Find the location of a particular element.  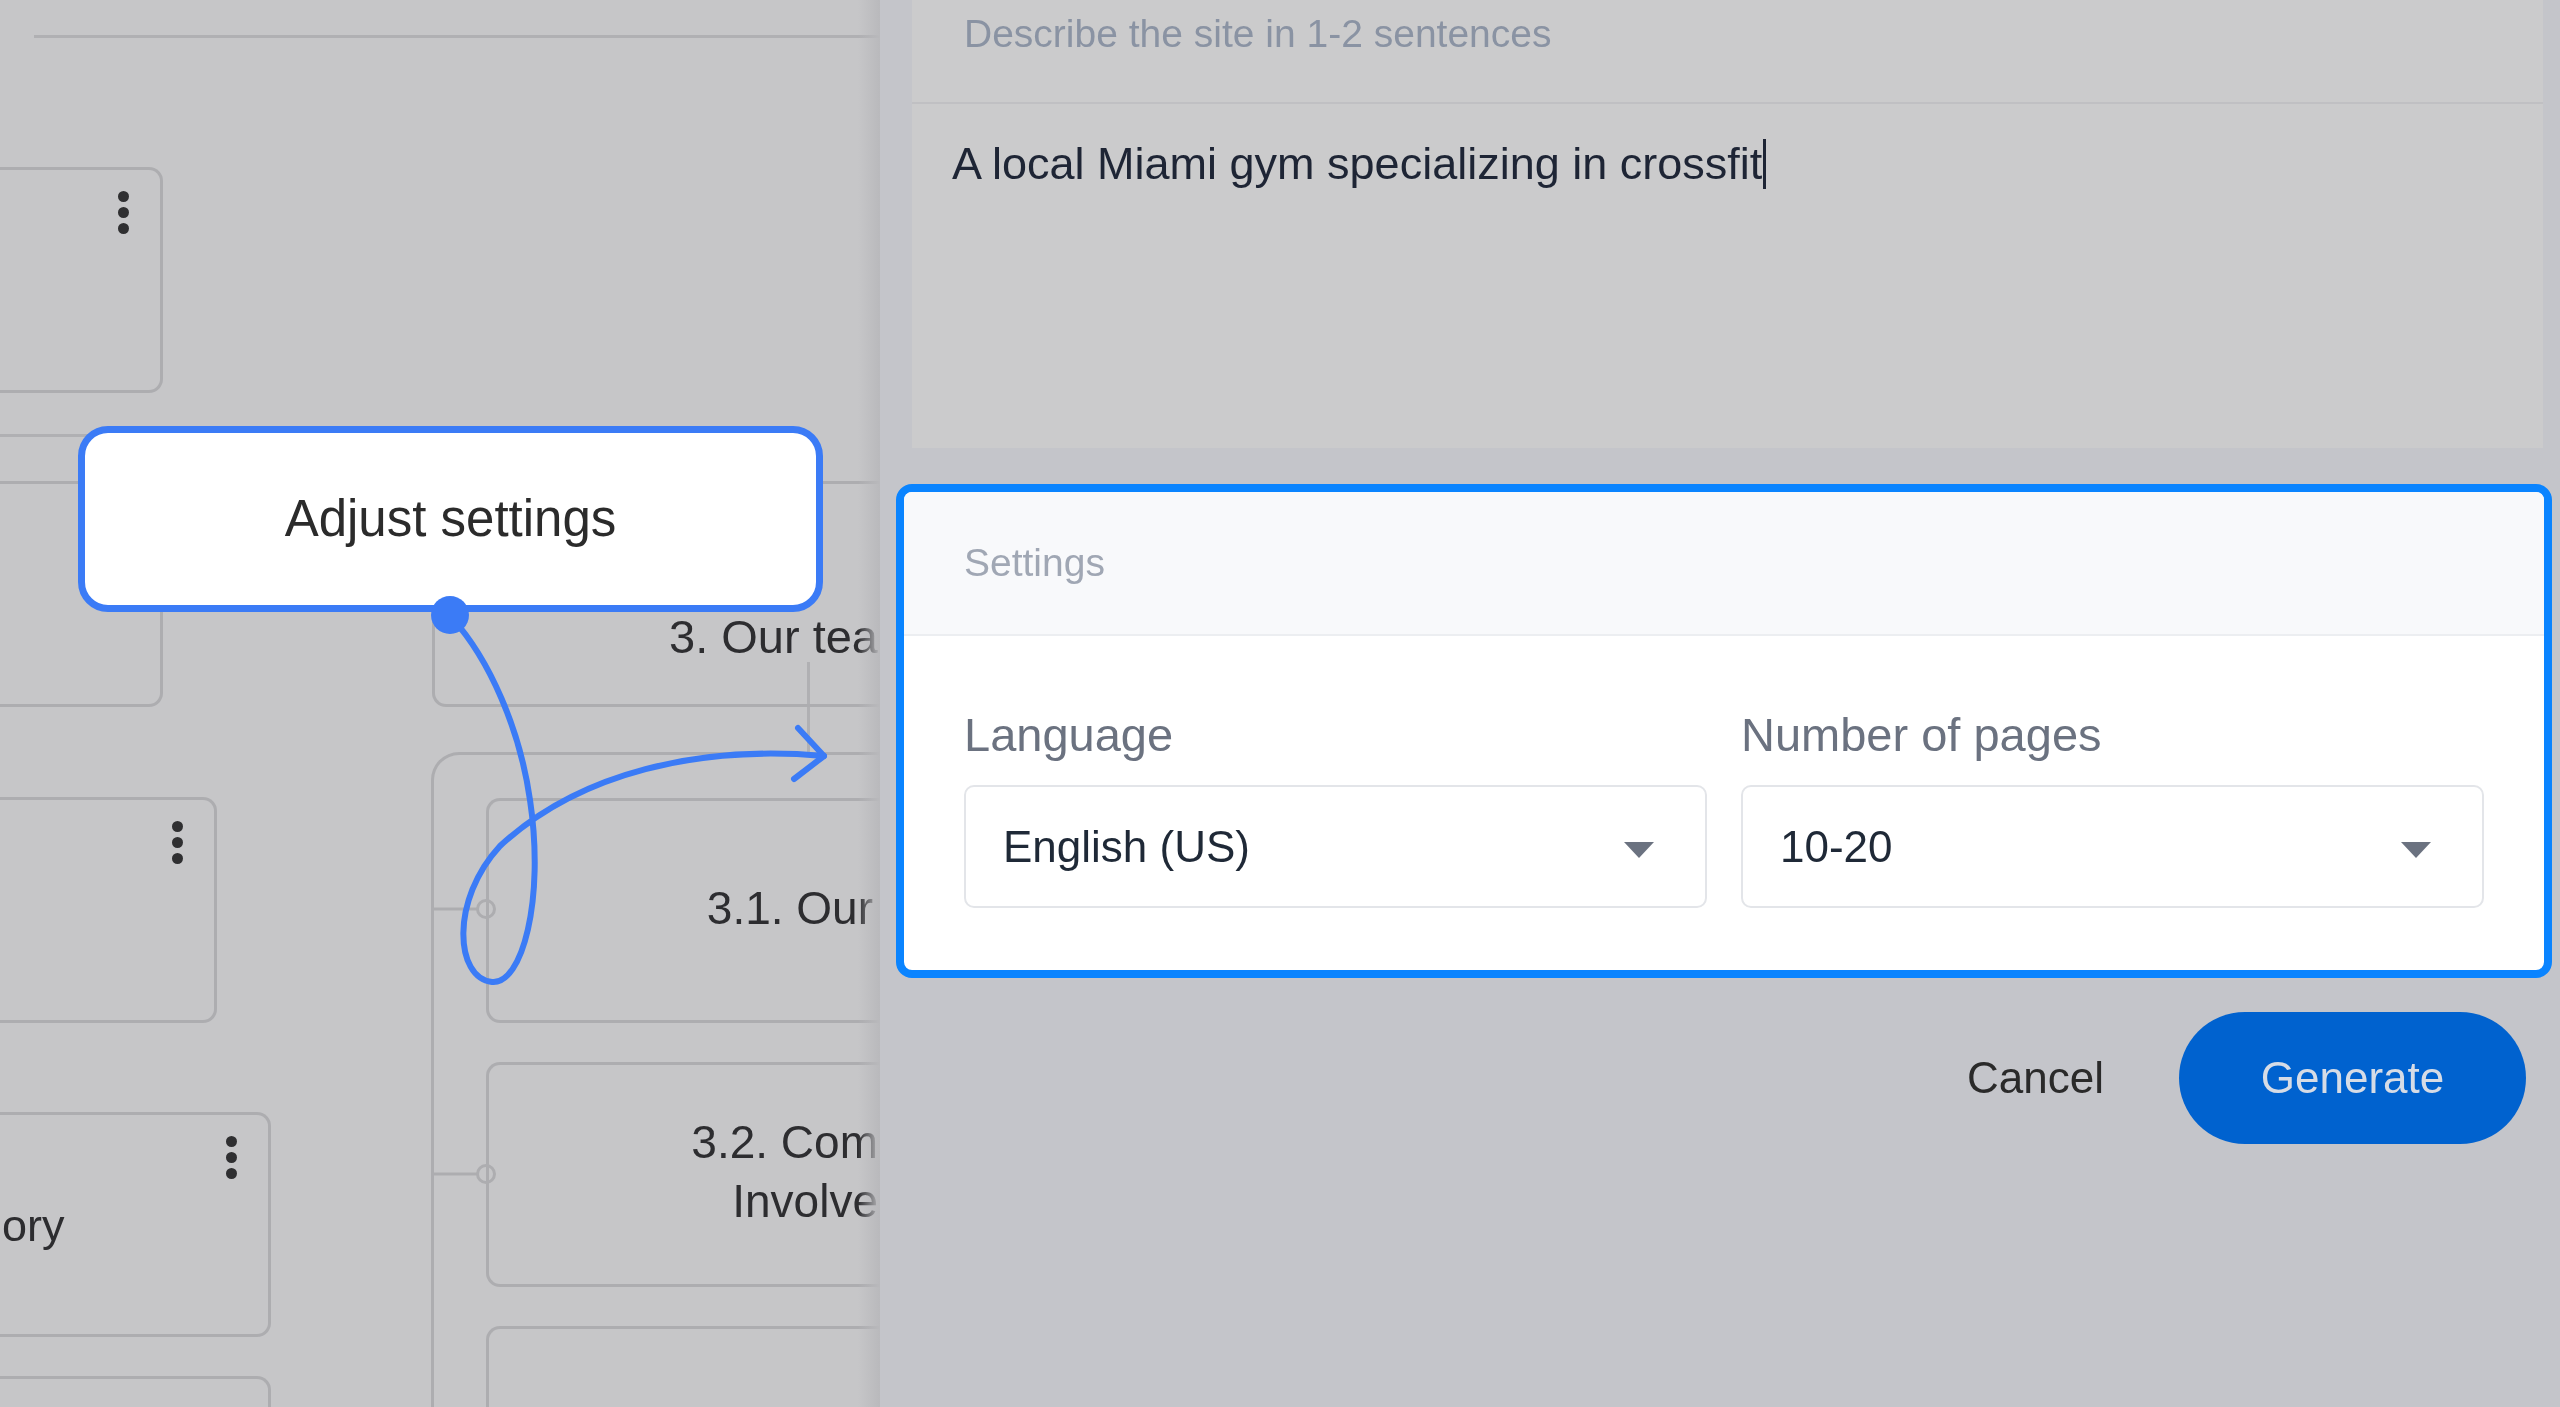

cancel-button: Cancel is located at coordinates (2035, 1078).